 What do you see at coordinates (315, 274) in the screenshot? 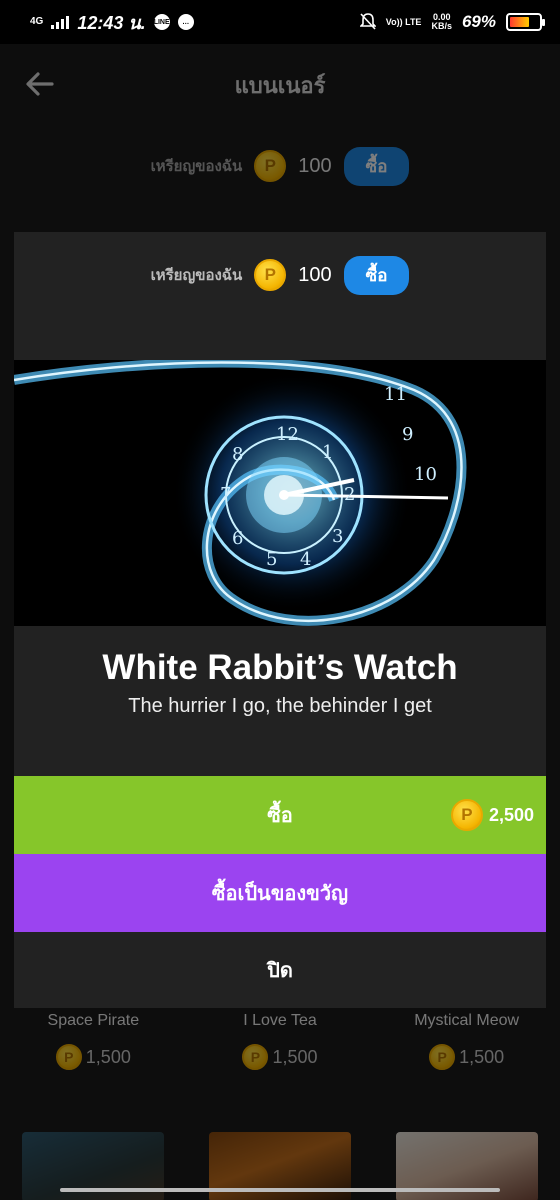
I see `coins-amount: 100` at bounding box center [315, 274].